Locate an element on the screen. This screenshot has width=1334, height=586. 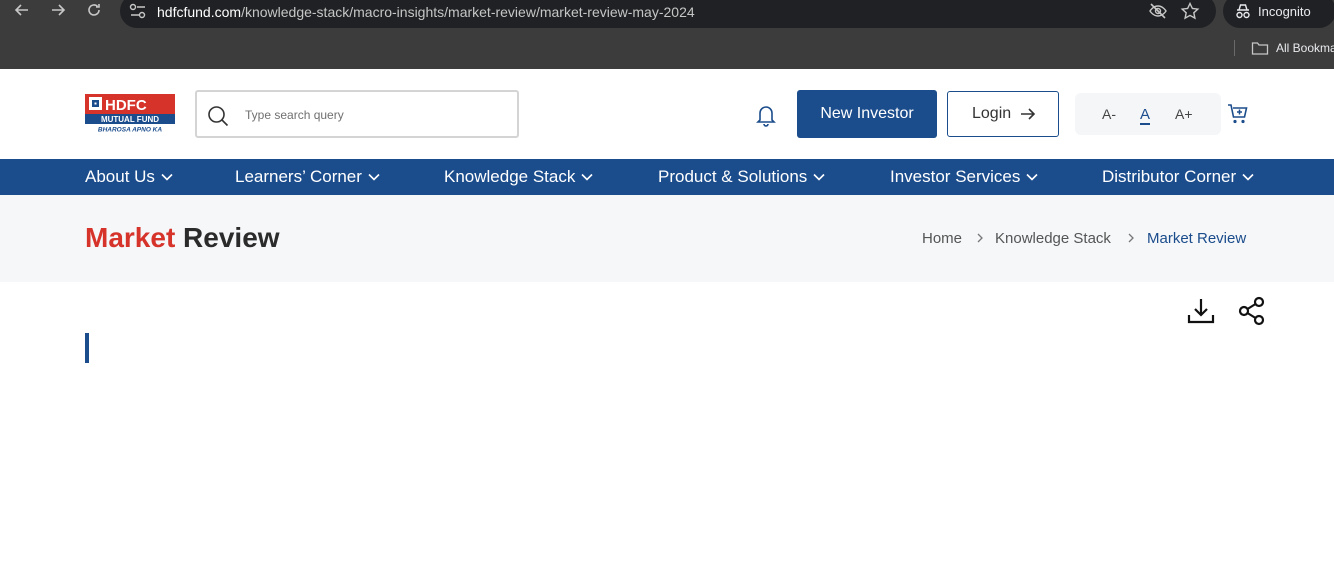
nav-label: Product & Solutions is located at coordinates (733, 176).